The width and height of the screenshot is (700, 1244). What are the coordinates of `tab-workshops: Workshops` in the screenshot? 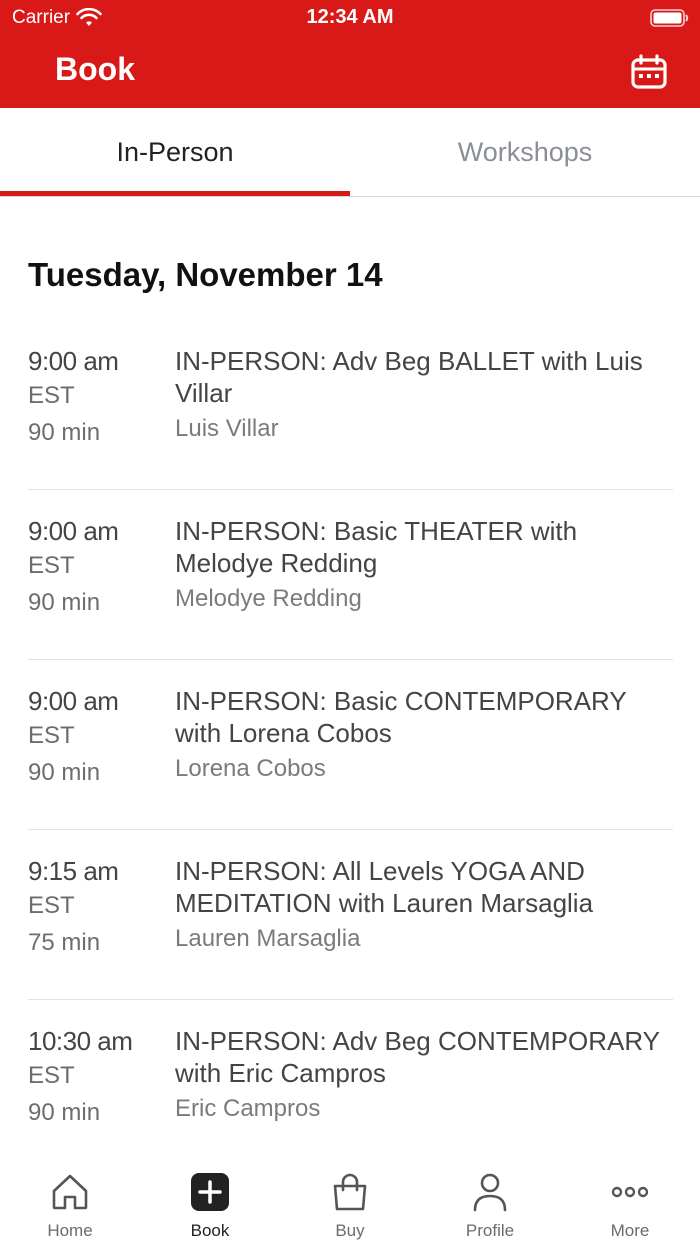 It's located at (525, 152).